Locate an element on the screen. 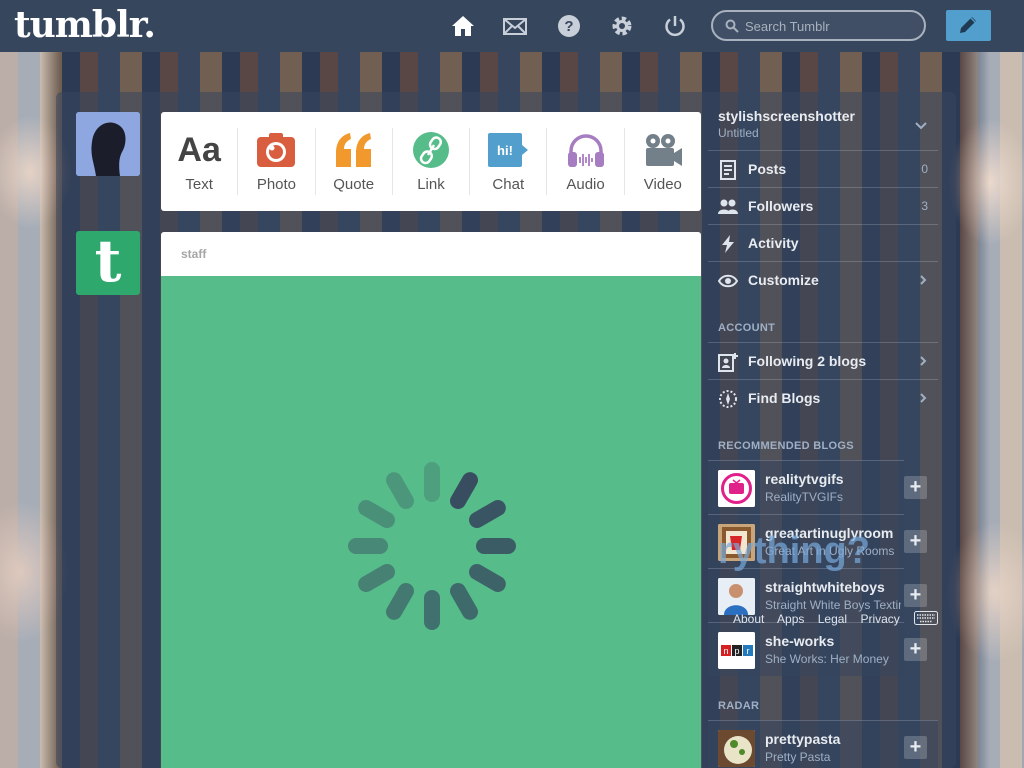 Image resolution: width=1024 pixels, height=768 pixels. sidebar-item-find-blogs: Find Blogs is located at coordinates (823, 397).